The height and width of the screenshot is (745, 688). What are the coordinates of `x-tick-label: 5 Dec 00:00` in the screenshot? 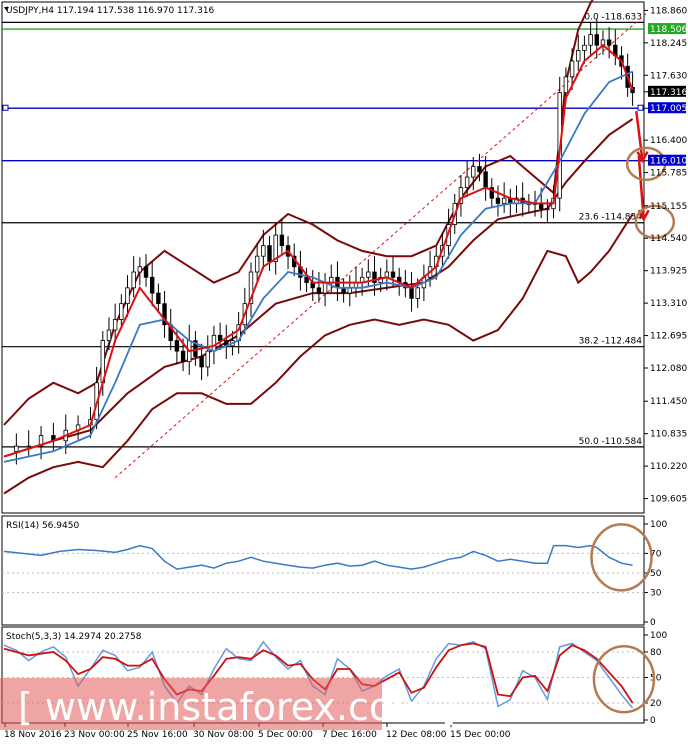 It's located at (285, 735).